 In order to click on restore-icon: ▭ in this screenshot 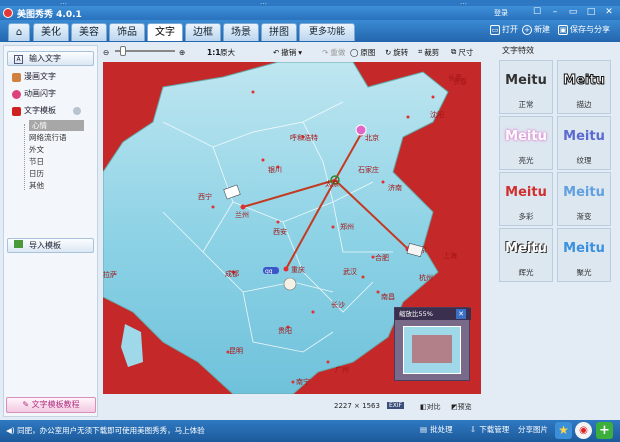, I will do `click(573, 12)`.